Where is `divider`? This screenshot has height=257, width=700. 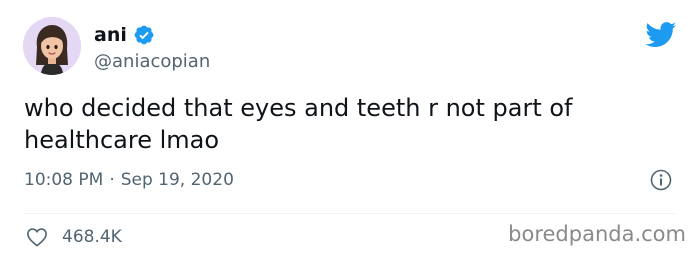
divider is located at coordinates (350, 213).